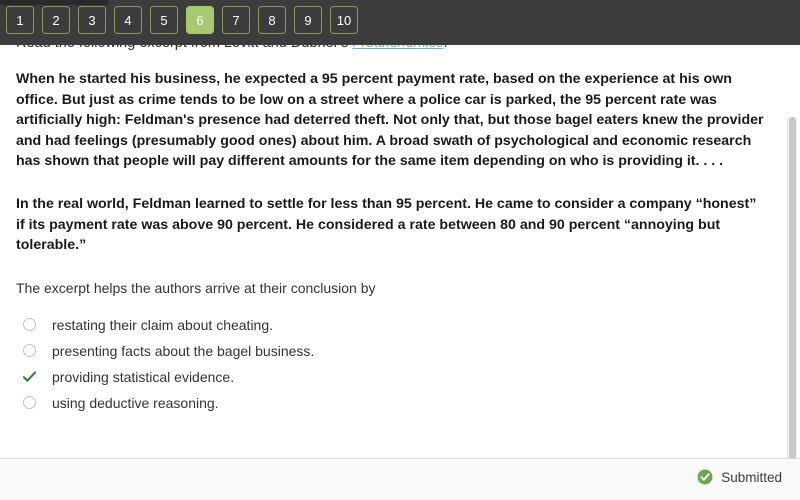 This screenshot has width=800, height=500. I want to click on submission-status-bar: Submitted, so click(400, 479).